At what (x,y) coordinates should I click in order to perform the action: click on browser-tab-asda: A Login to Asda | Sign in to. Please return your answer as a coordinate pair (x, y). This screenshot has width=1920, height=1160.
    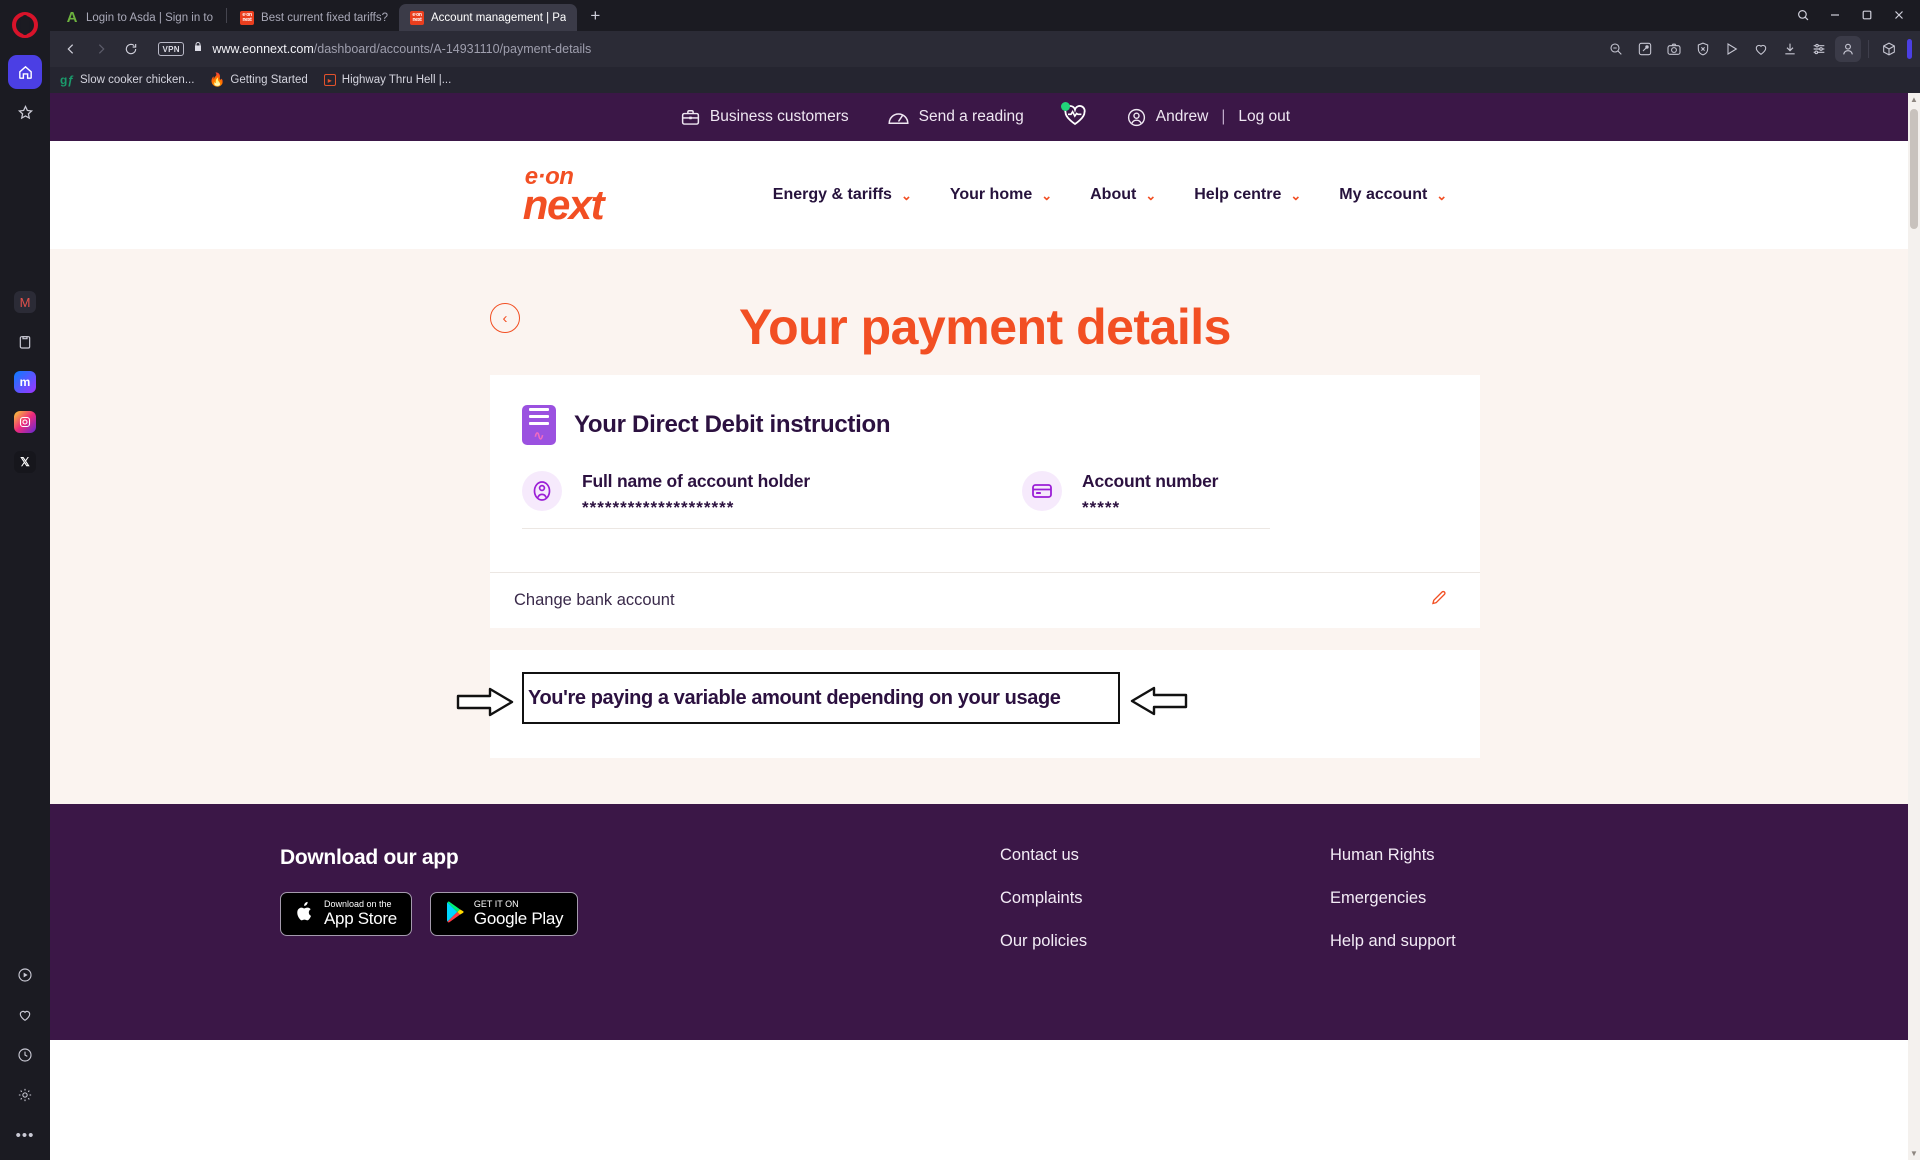
    Looking at the image, I should click on (139, 17).